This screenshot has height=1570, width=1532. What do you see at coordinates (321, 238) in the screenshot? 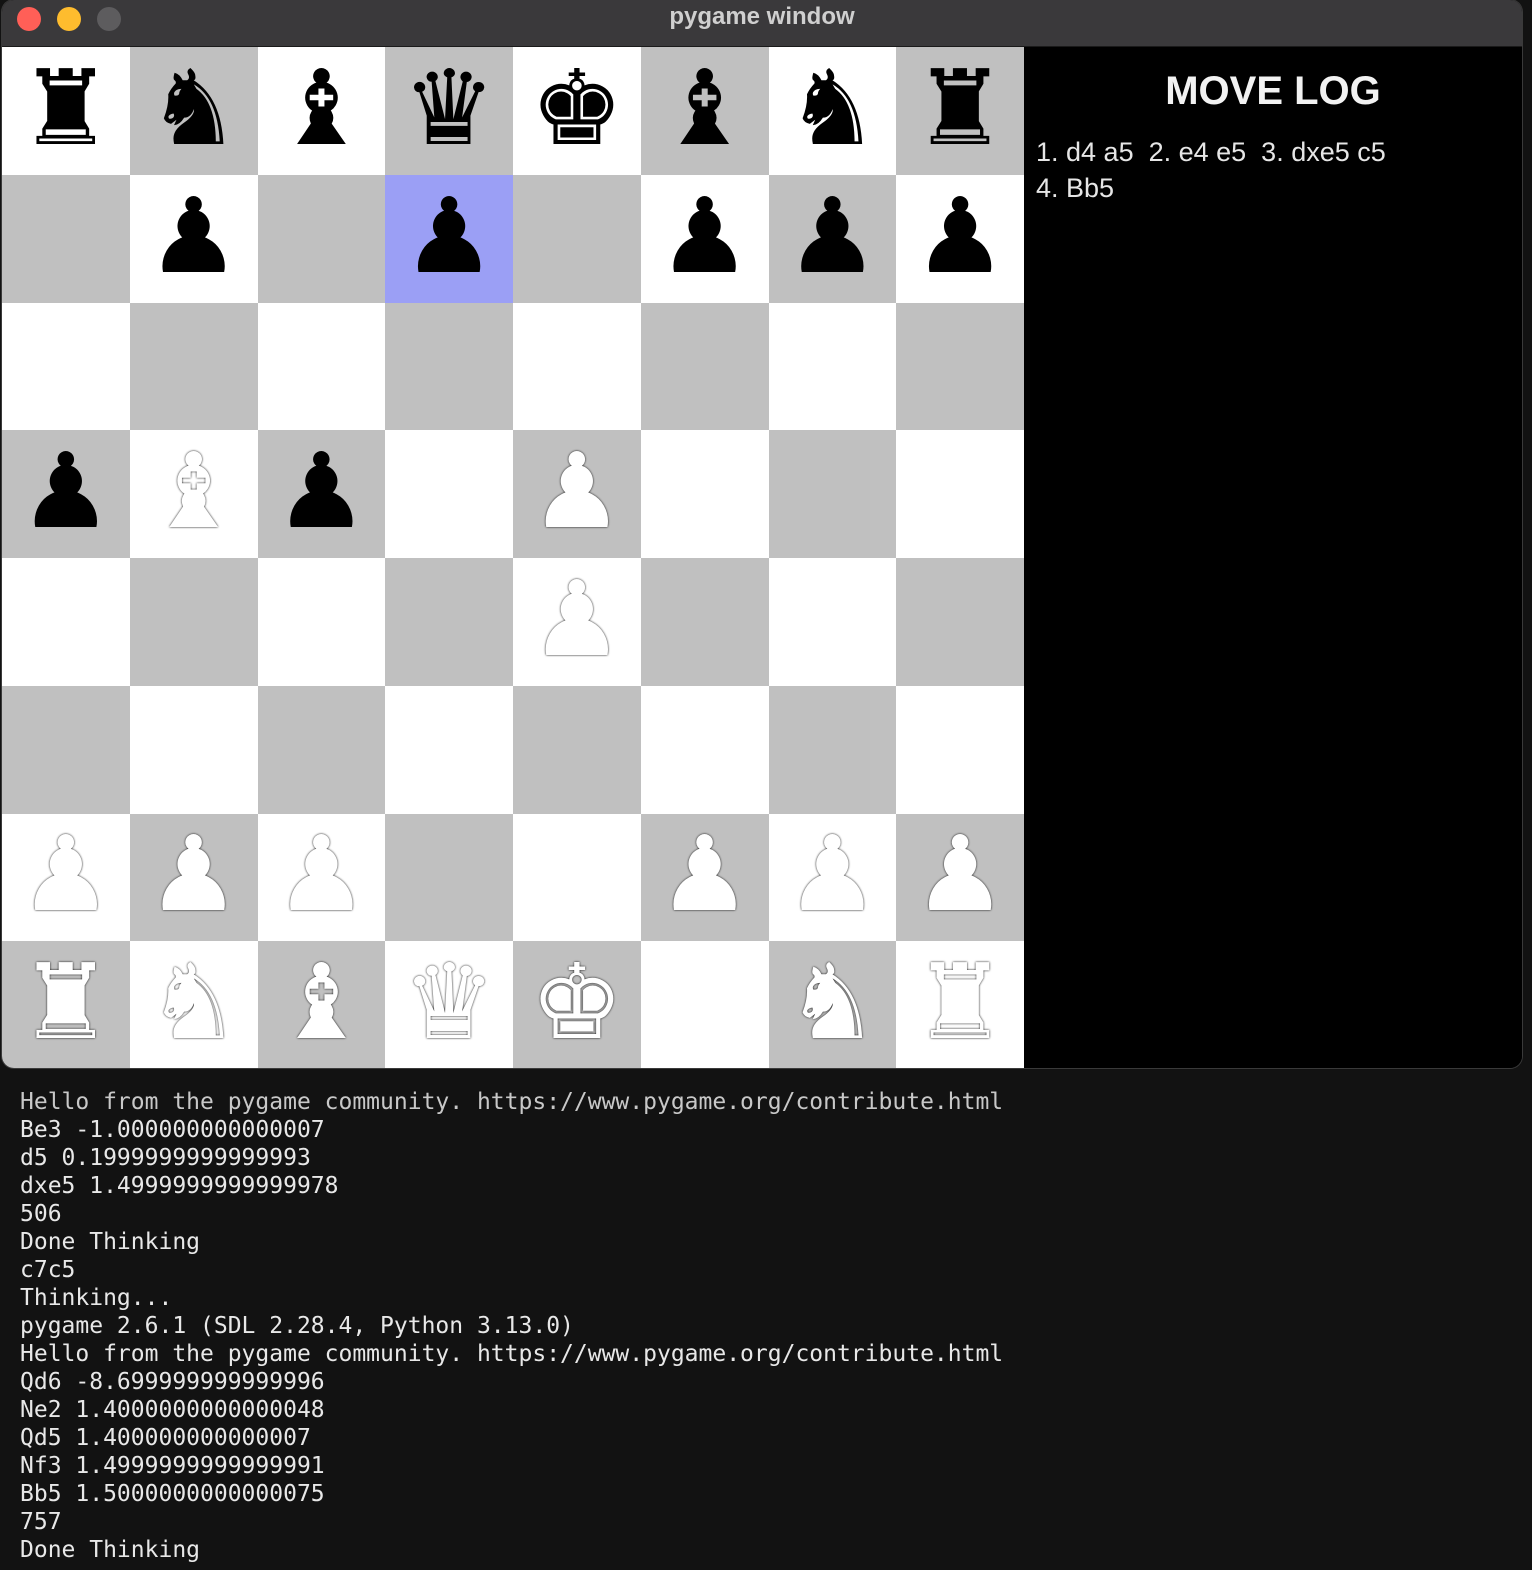
I see `square-c7` at bounding box center [321, 238].